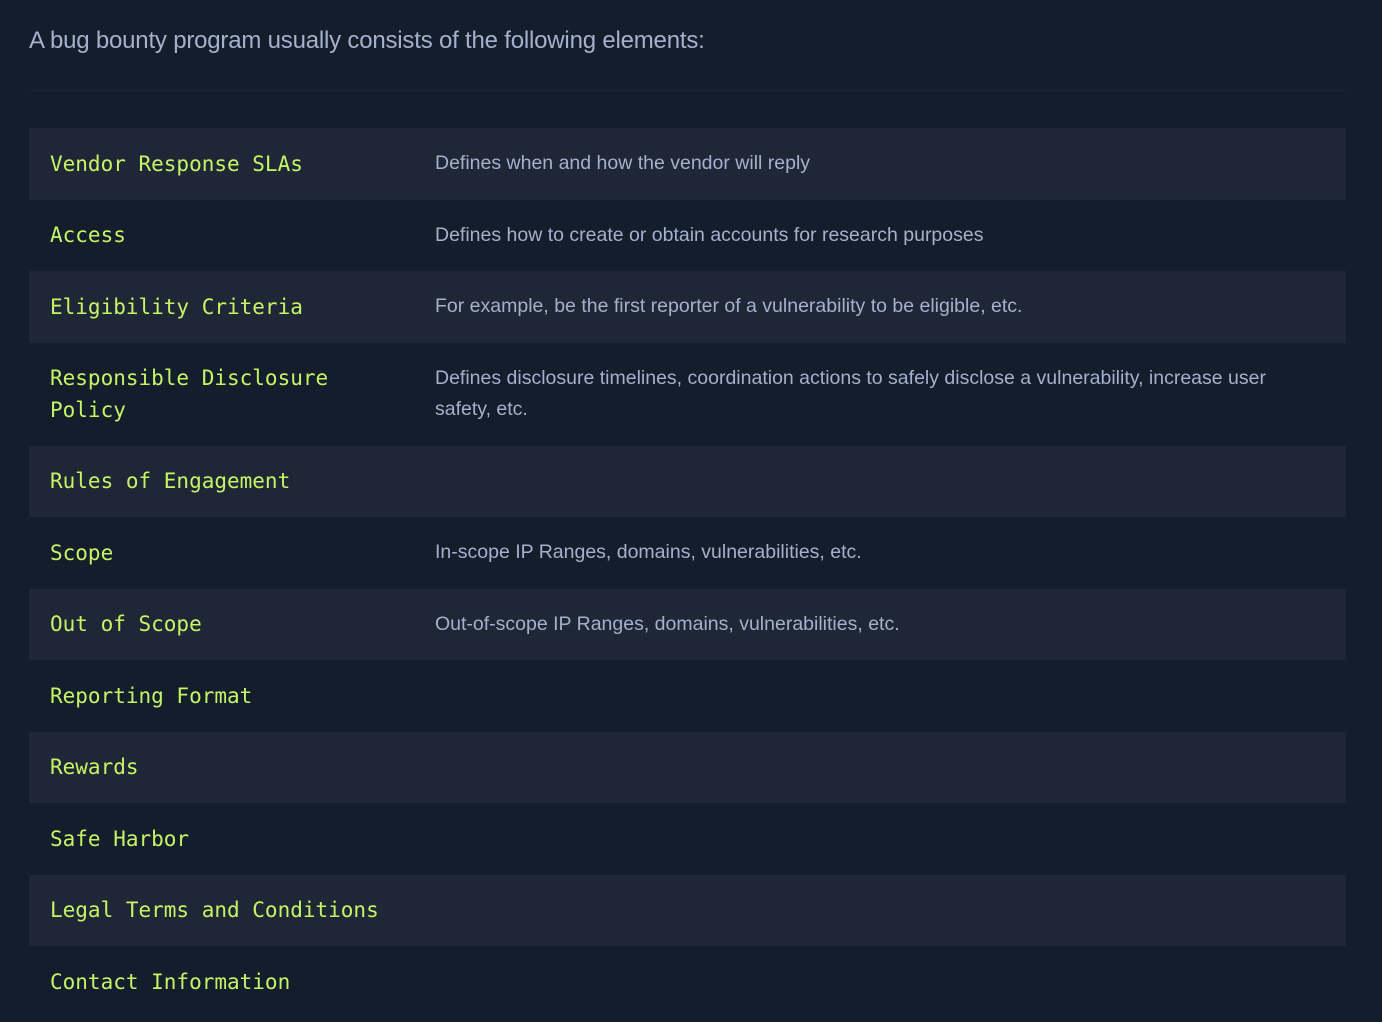 The height and width of the screenshot is (1022, 1382). What do you see at coordinates (120, 838) in the screenshot?
I see `term-cell: Safe Harbor` at bounding box center [120, 838].